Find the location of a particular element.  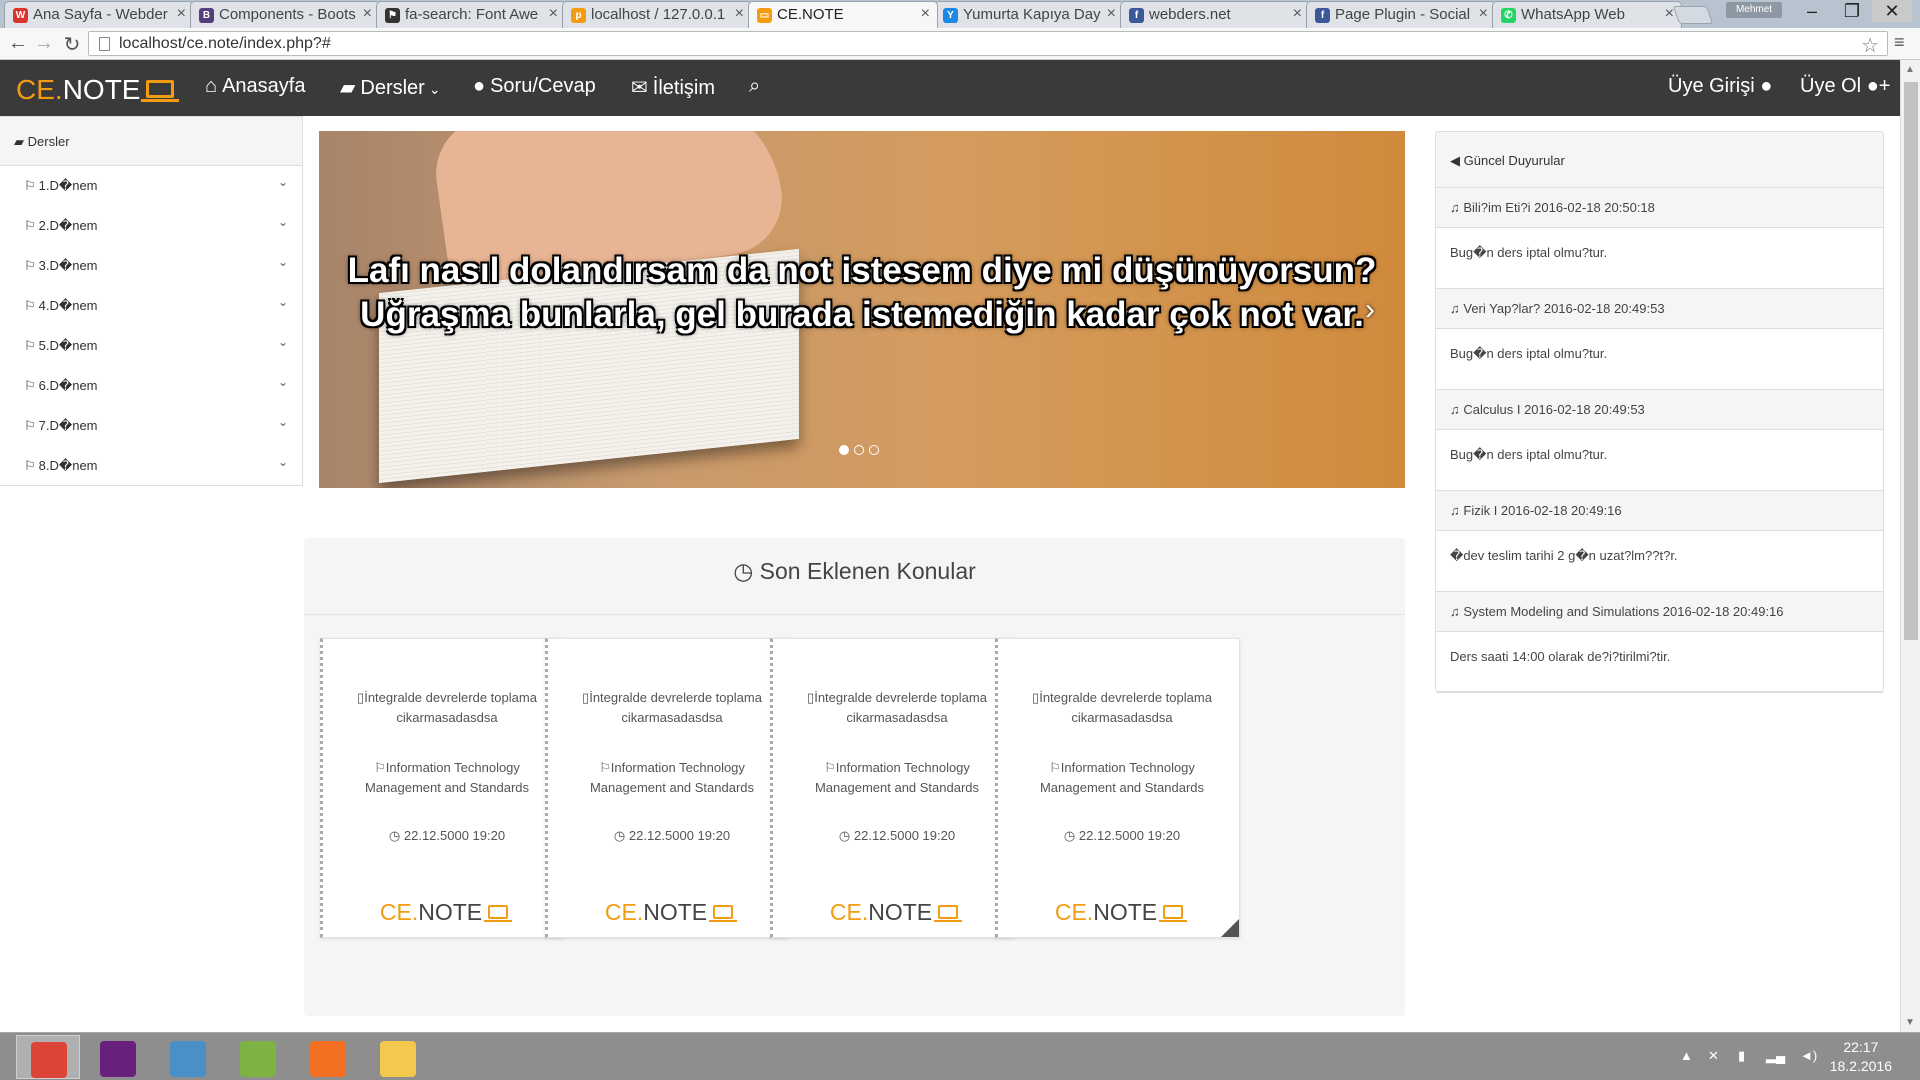

battery-icon: ▮ is located at coordinates (1741, 1056).